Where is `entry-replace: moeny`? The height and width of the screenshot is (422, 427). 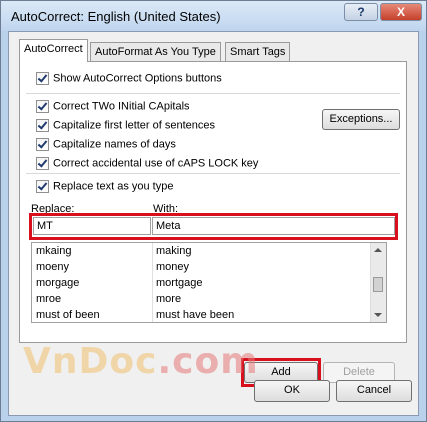
entry-replace: moeny is located at coordinates (53, 267).